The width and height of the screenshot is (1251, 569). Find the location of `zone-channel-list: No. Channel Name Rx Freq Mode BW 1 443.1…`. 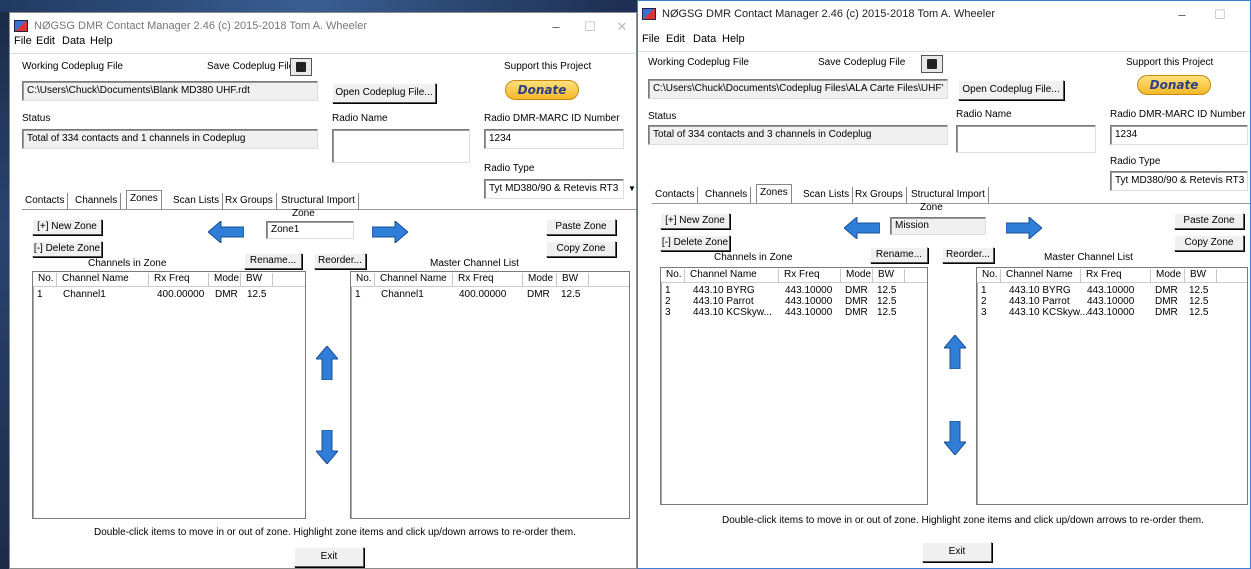

zone-channel-list: No. Channel Name Rx Freq Mode BW 1 443.1… is located at coordinates (794, 386).